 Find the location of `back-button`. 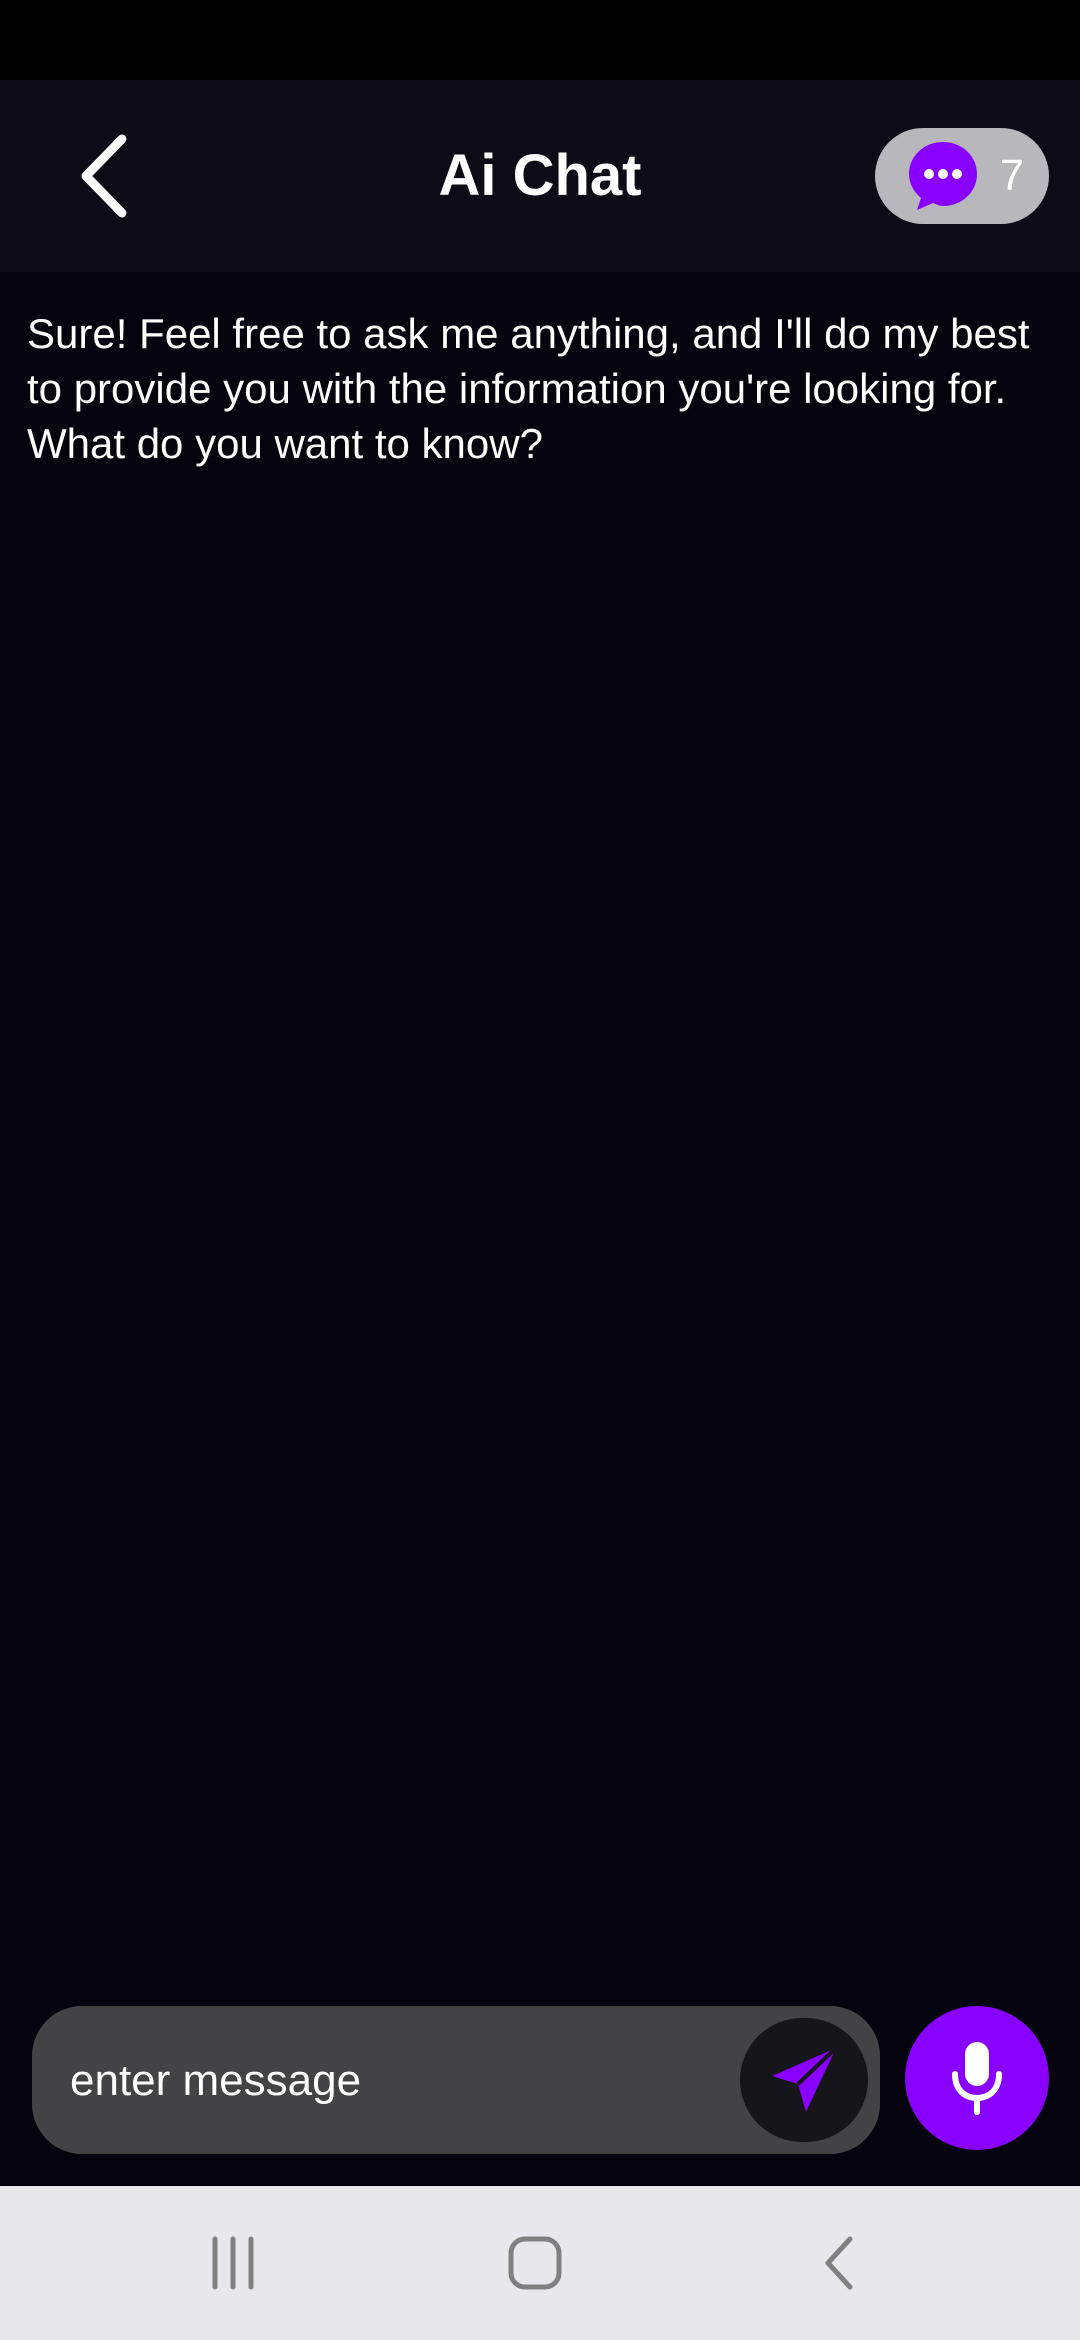

back-button is located at coordinates (104, 176).